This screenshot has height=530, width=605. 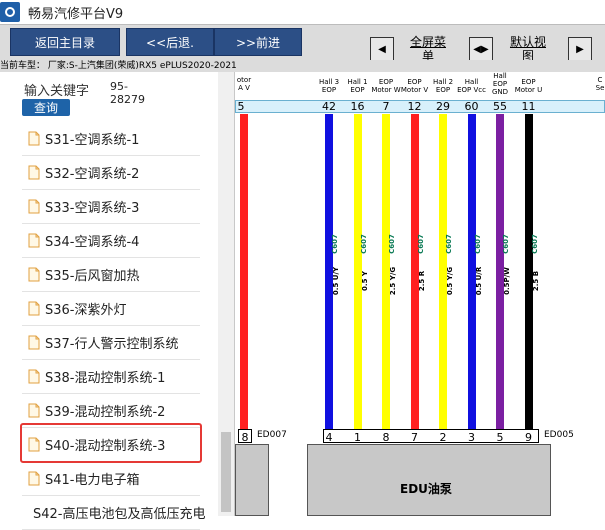 I want to click on expand-view-button: ◀▶, so click(x=481, y=49).